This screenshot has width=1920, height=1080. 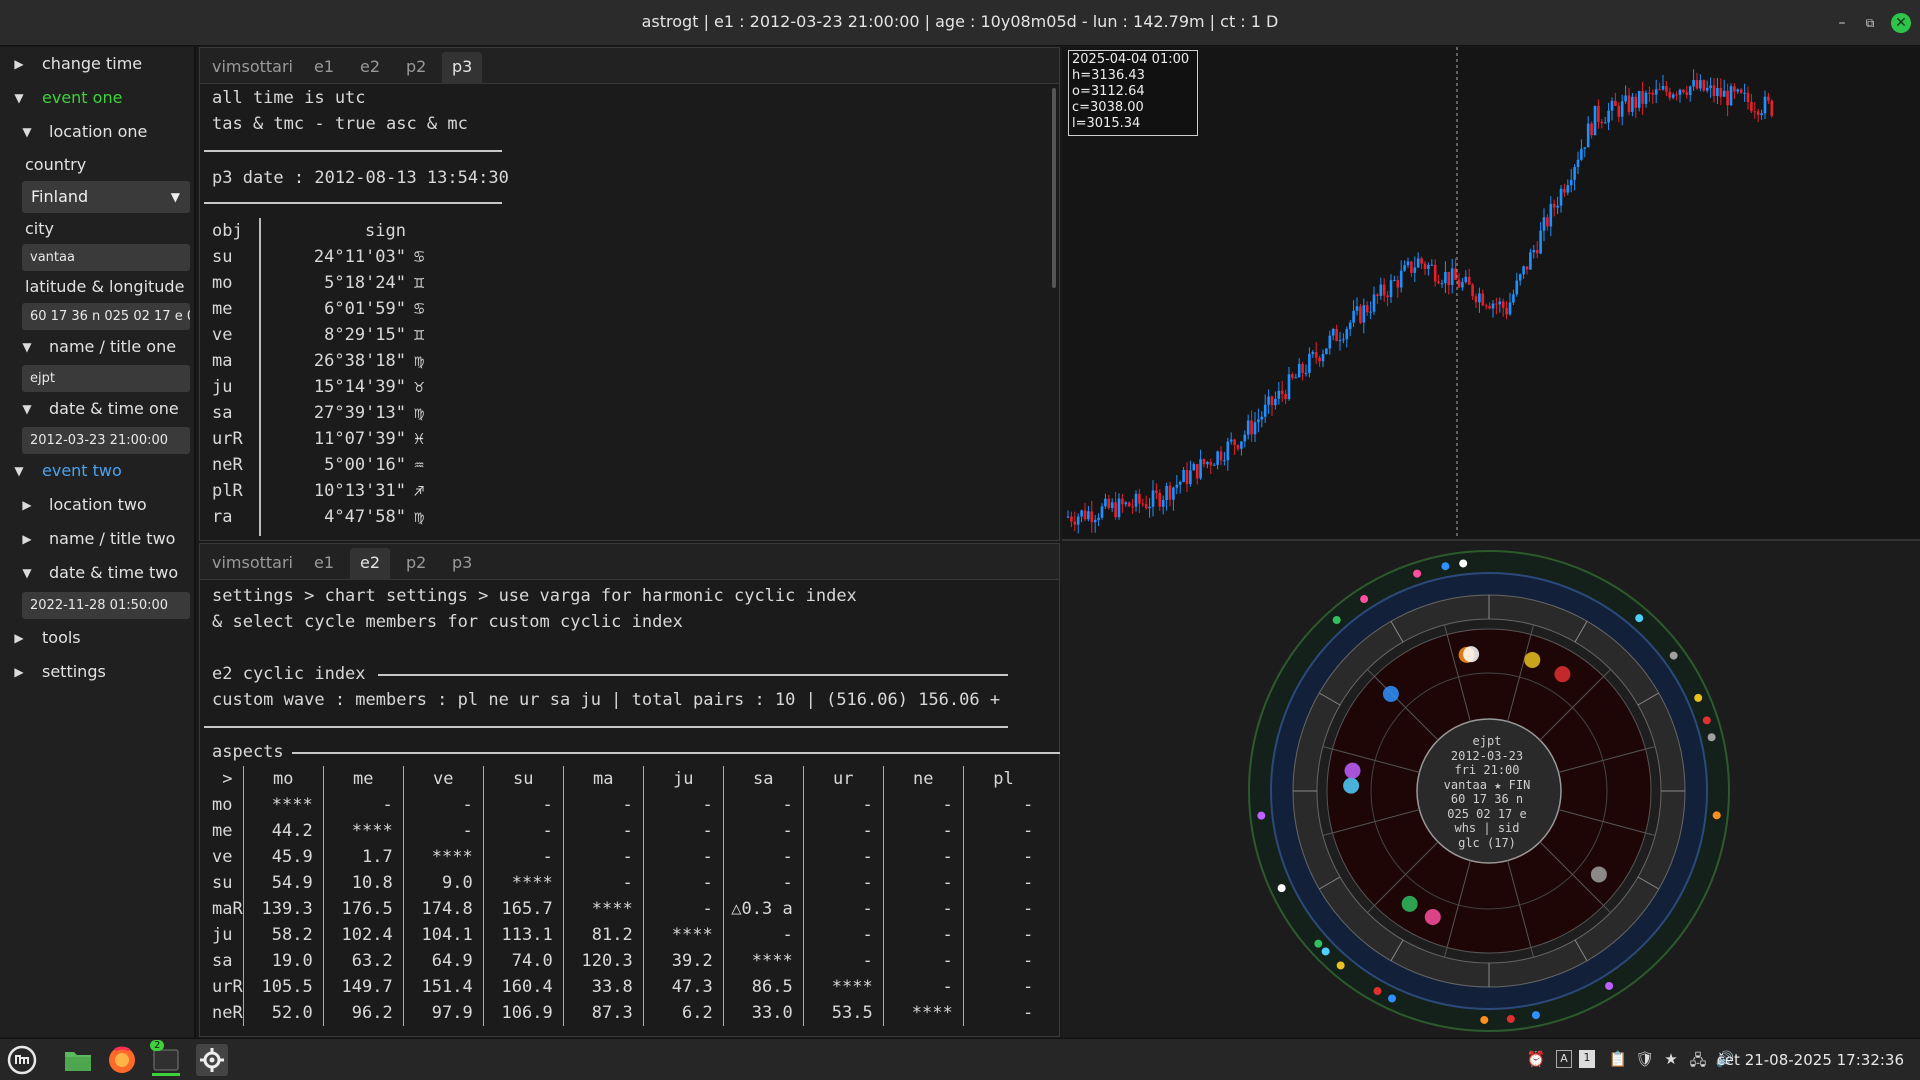 What do you see at coordinates (106, 440) in the screenshot?
I see `datetime-one-input: 2012-03-23 21:00:00` at bounding box center [106, 440].